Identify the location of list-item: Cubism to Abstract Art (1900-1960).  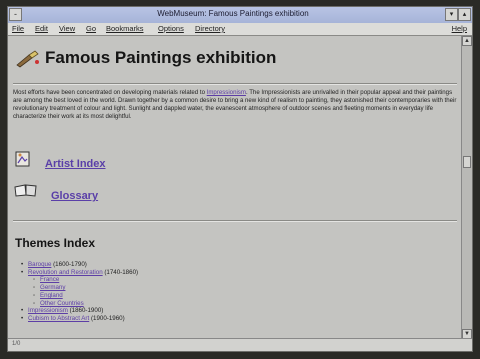
(79, 319).